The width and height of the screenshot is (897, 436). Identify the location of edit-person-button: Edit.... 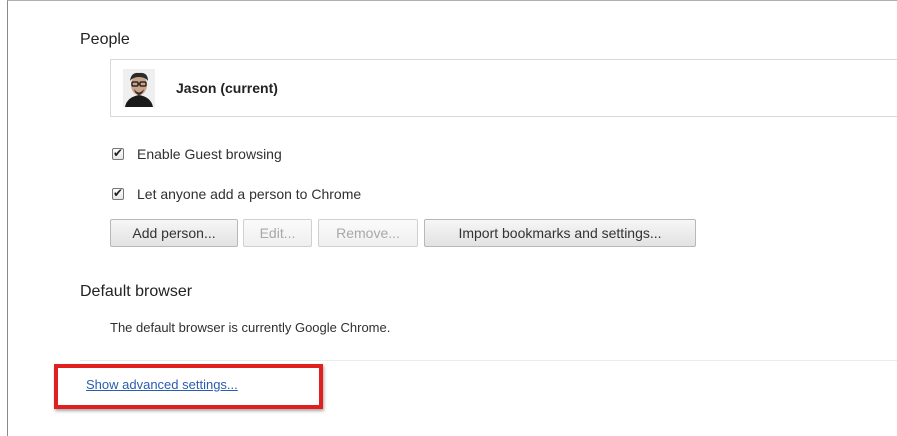
(277, 233).